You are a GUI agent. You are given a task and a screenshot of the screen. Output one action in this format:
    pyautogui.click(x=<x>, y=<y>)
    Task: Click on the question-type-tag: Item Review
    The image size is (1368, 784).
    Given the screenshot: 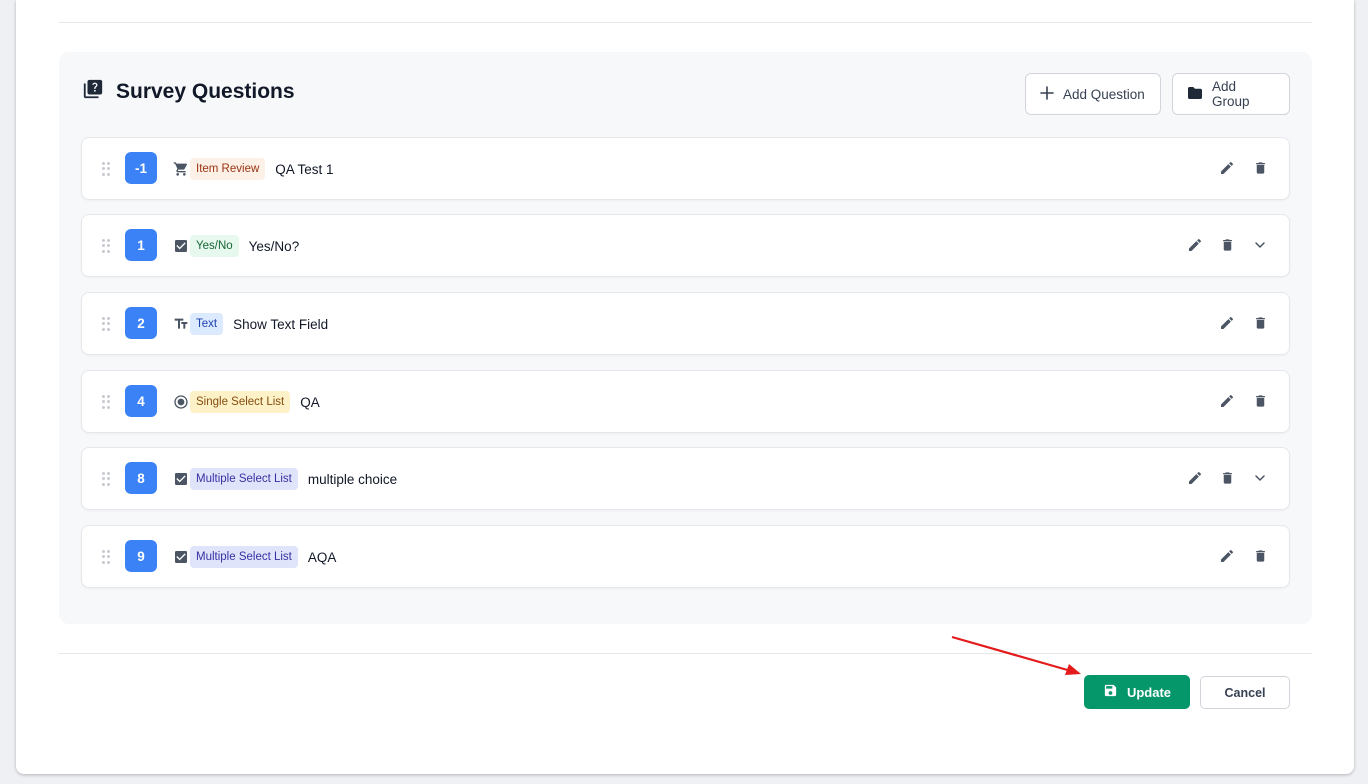 What is the action you would take?
    pyautogui.click(x=228, y=169)
    